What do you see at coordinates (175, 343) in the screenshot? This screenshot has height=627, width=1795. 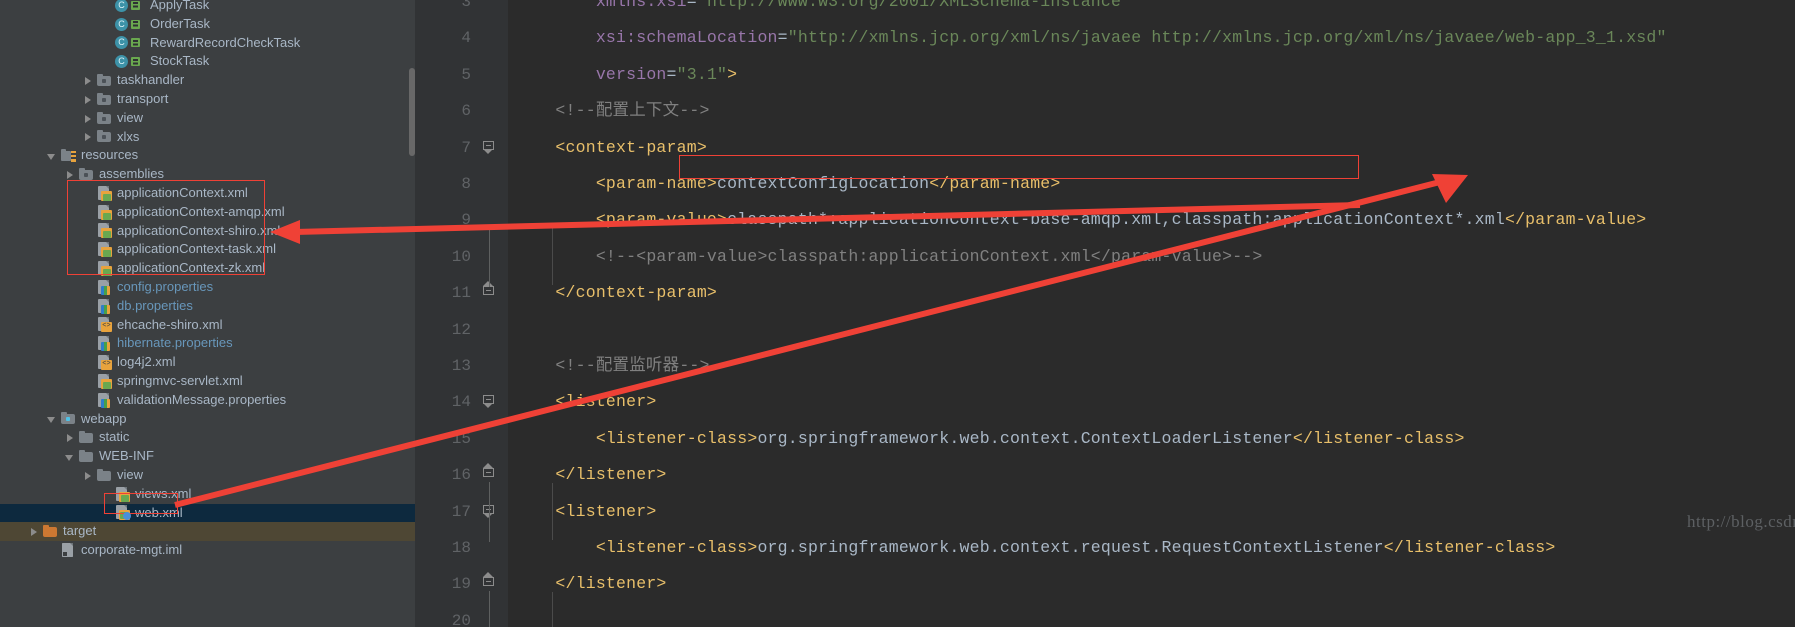 I see `tree-item-label: hibernate.properties` at bounding box center [175, 343].